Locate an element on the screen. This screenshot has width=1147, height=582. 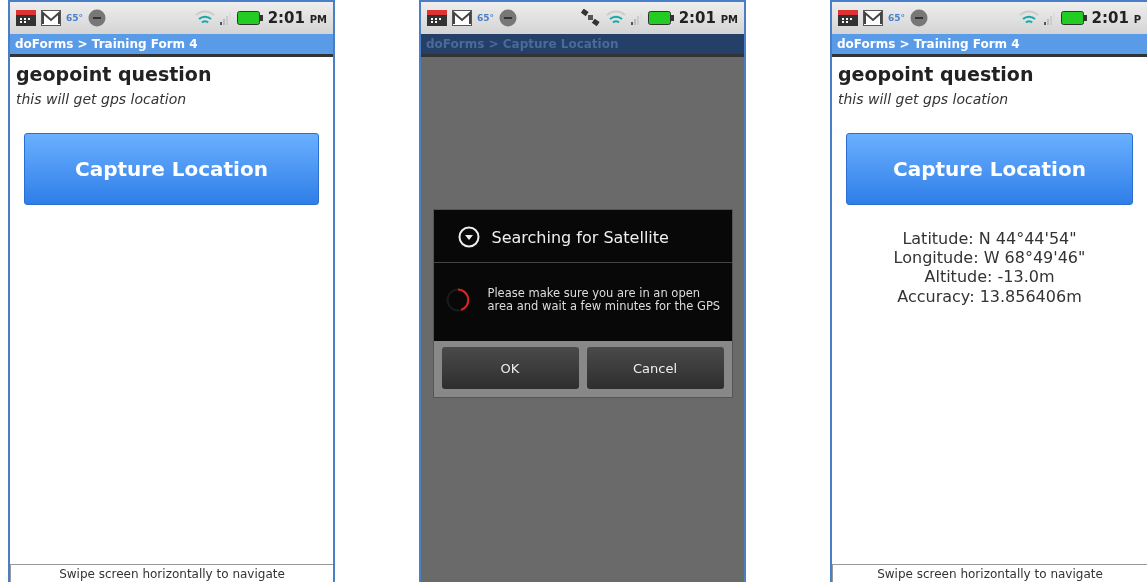
location-reading: Altitude: -13.0m is located at coordinates (989, 277).